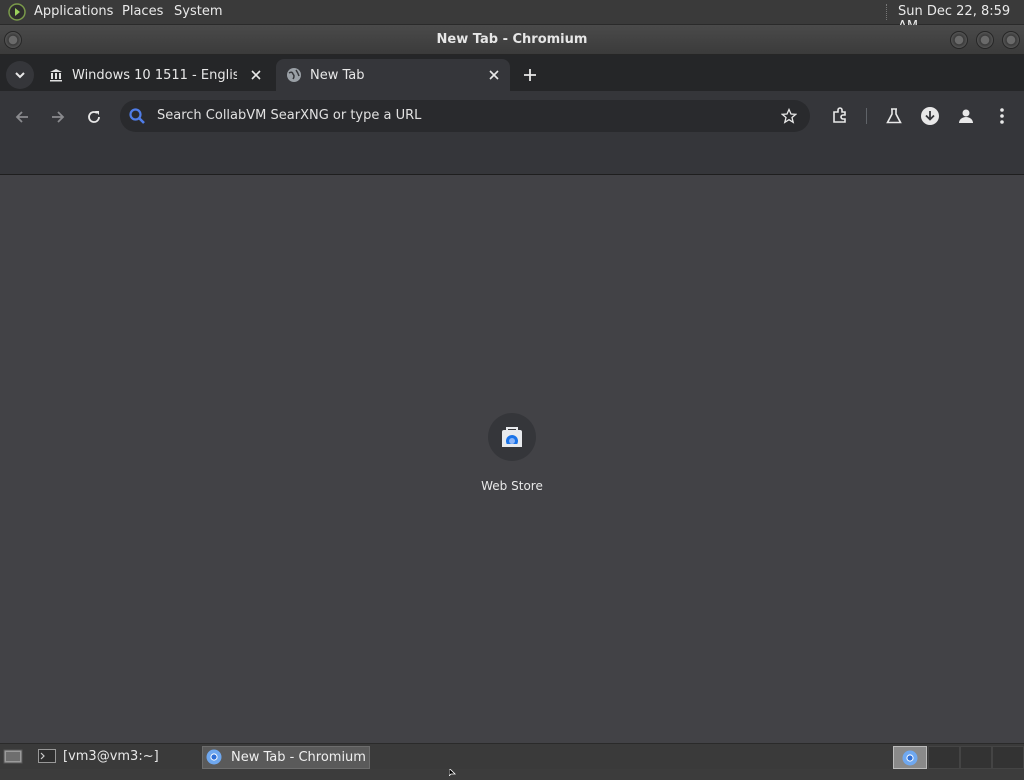 The width and height of the screenshot is (1024, 780). I want to click on browser-toolbar: Search CollabVM SearXNG or type a URL, so click(512, 115).